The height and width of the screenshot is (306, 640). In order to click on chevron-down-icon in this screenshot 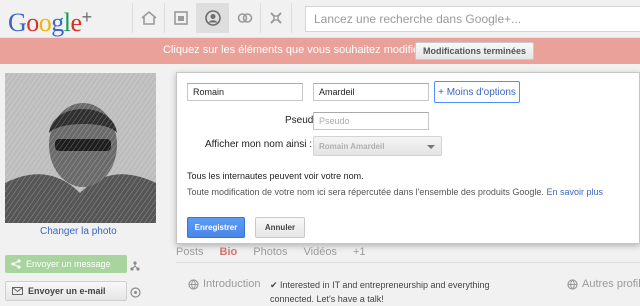, I will do `click(431, 147)`.